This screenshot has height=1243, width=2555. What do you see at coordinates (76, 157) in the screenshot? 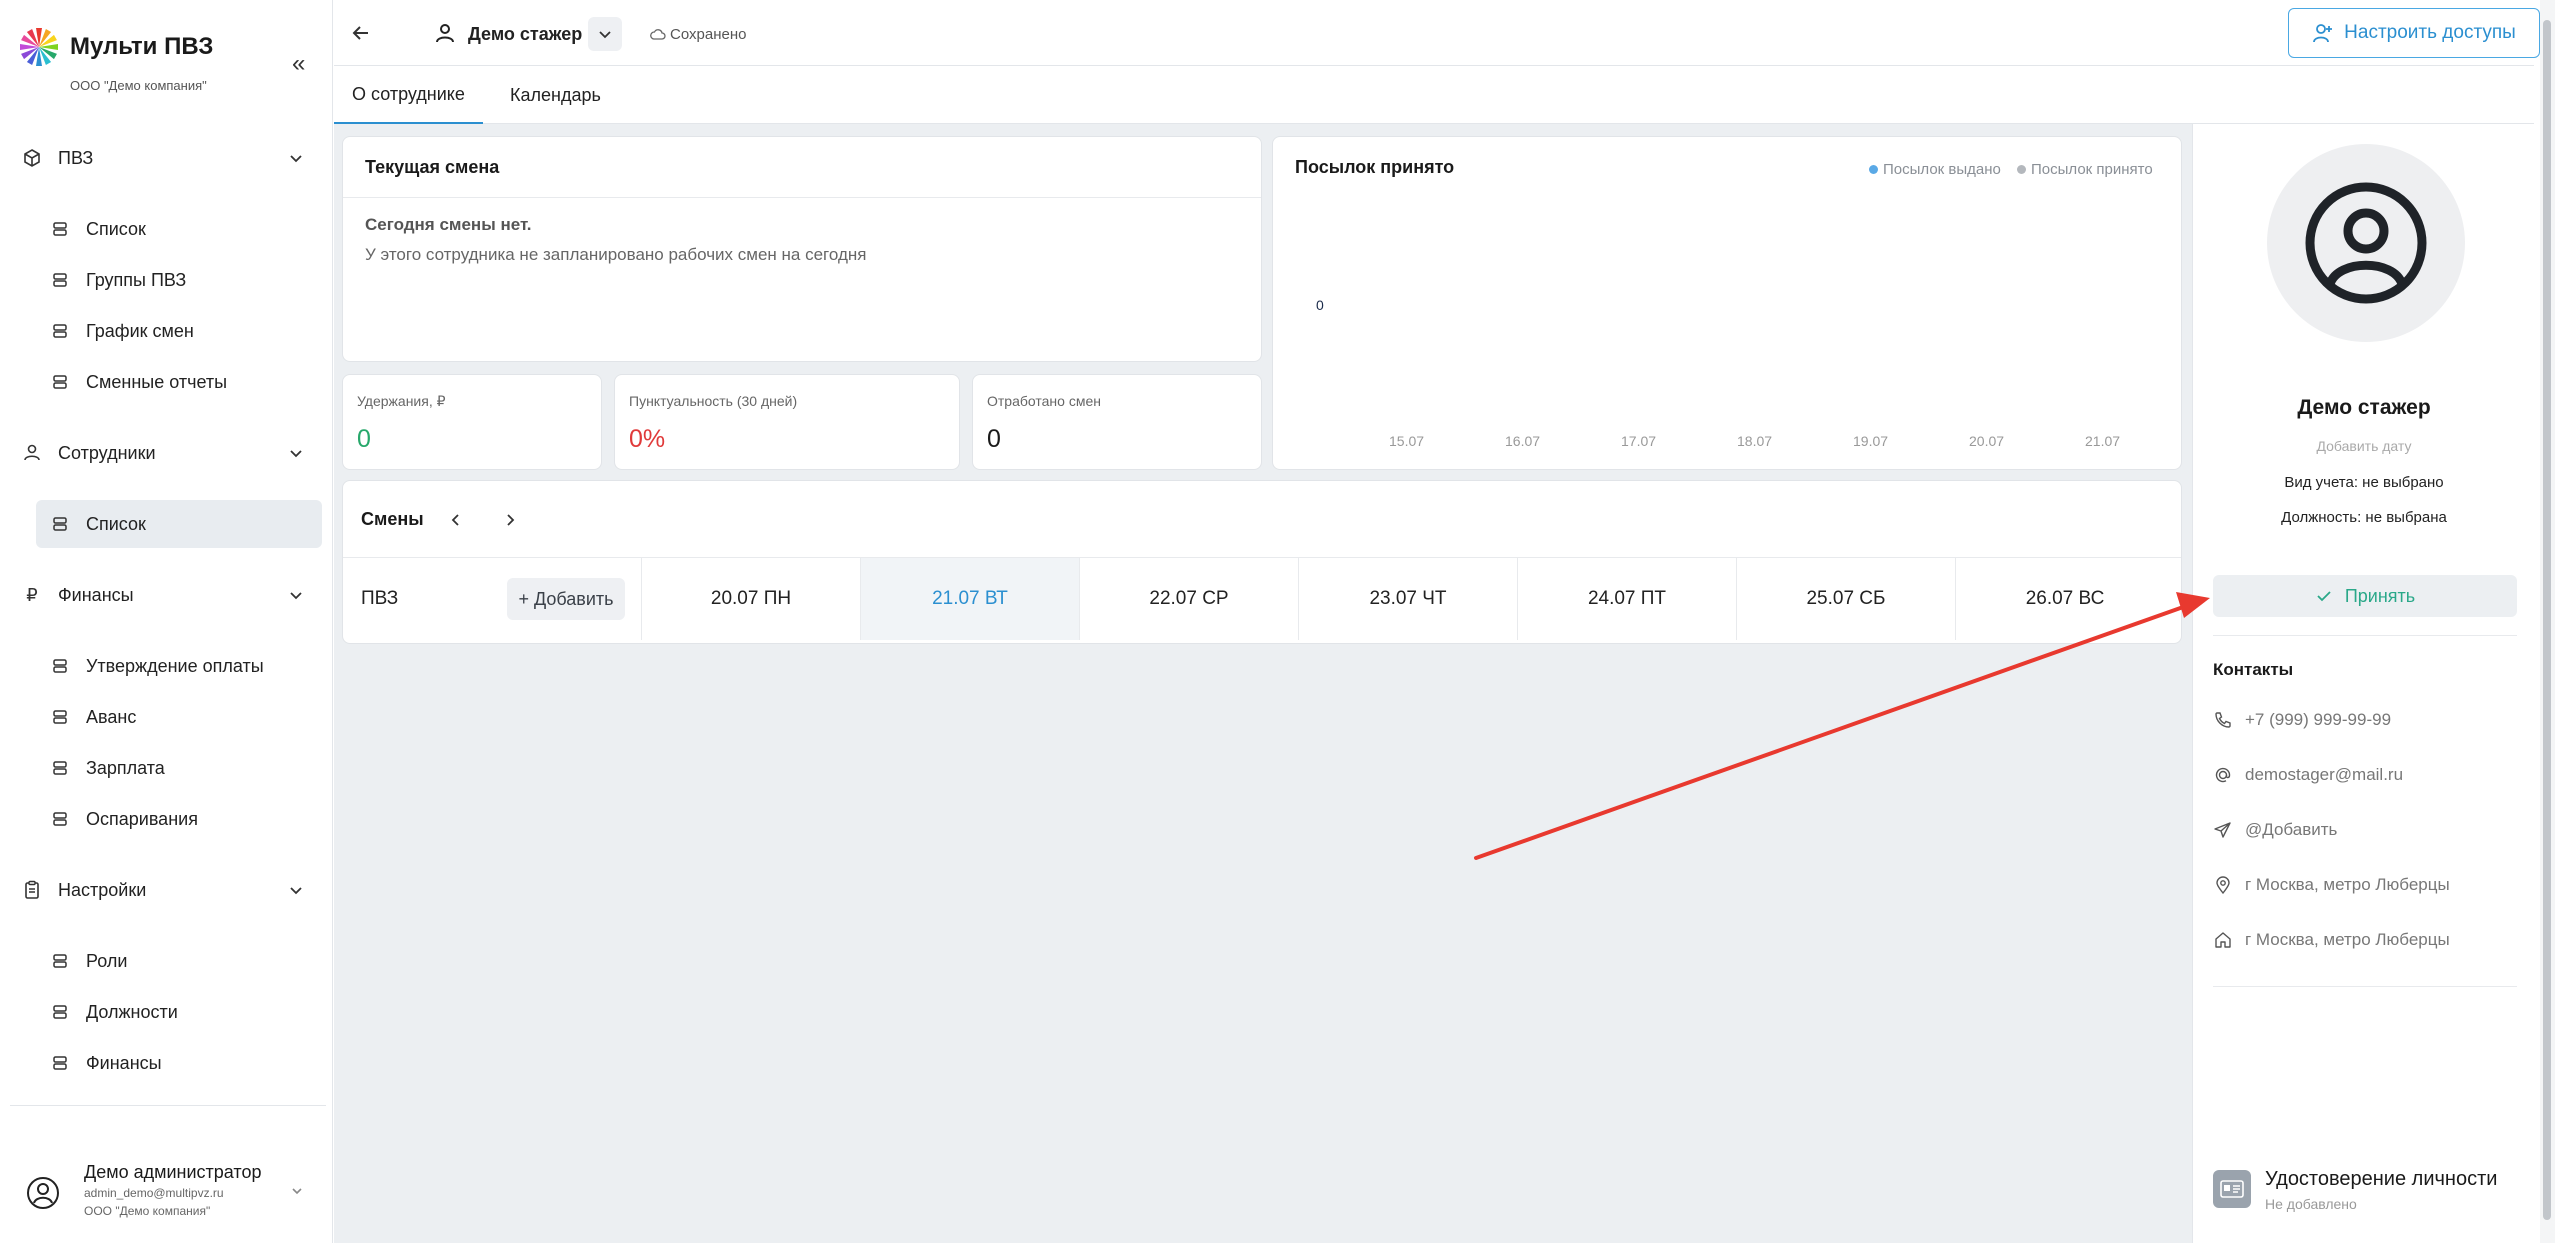
I see `sidebar-section-label: ПВЗ` at bounding box center [76, 157].